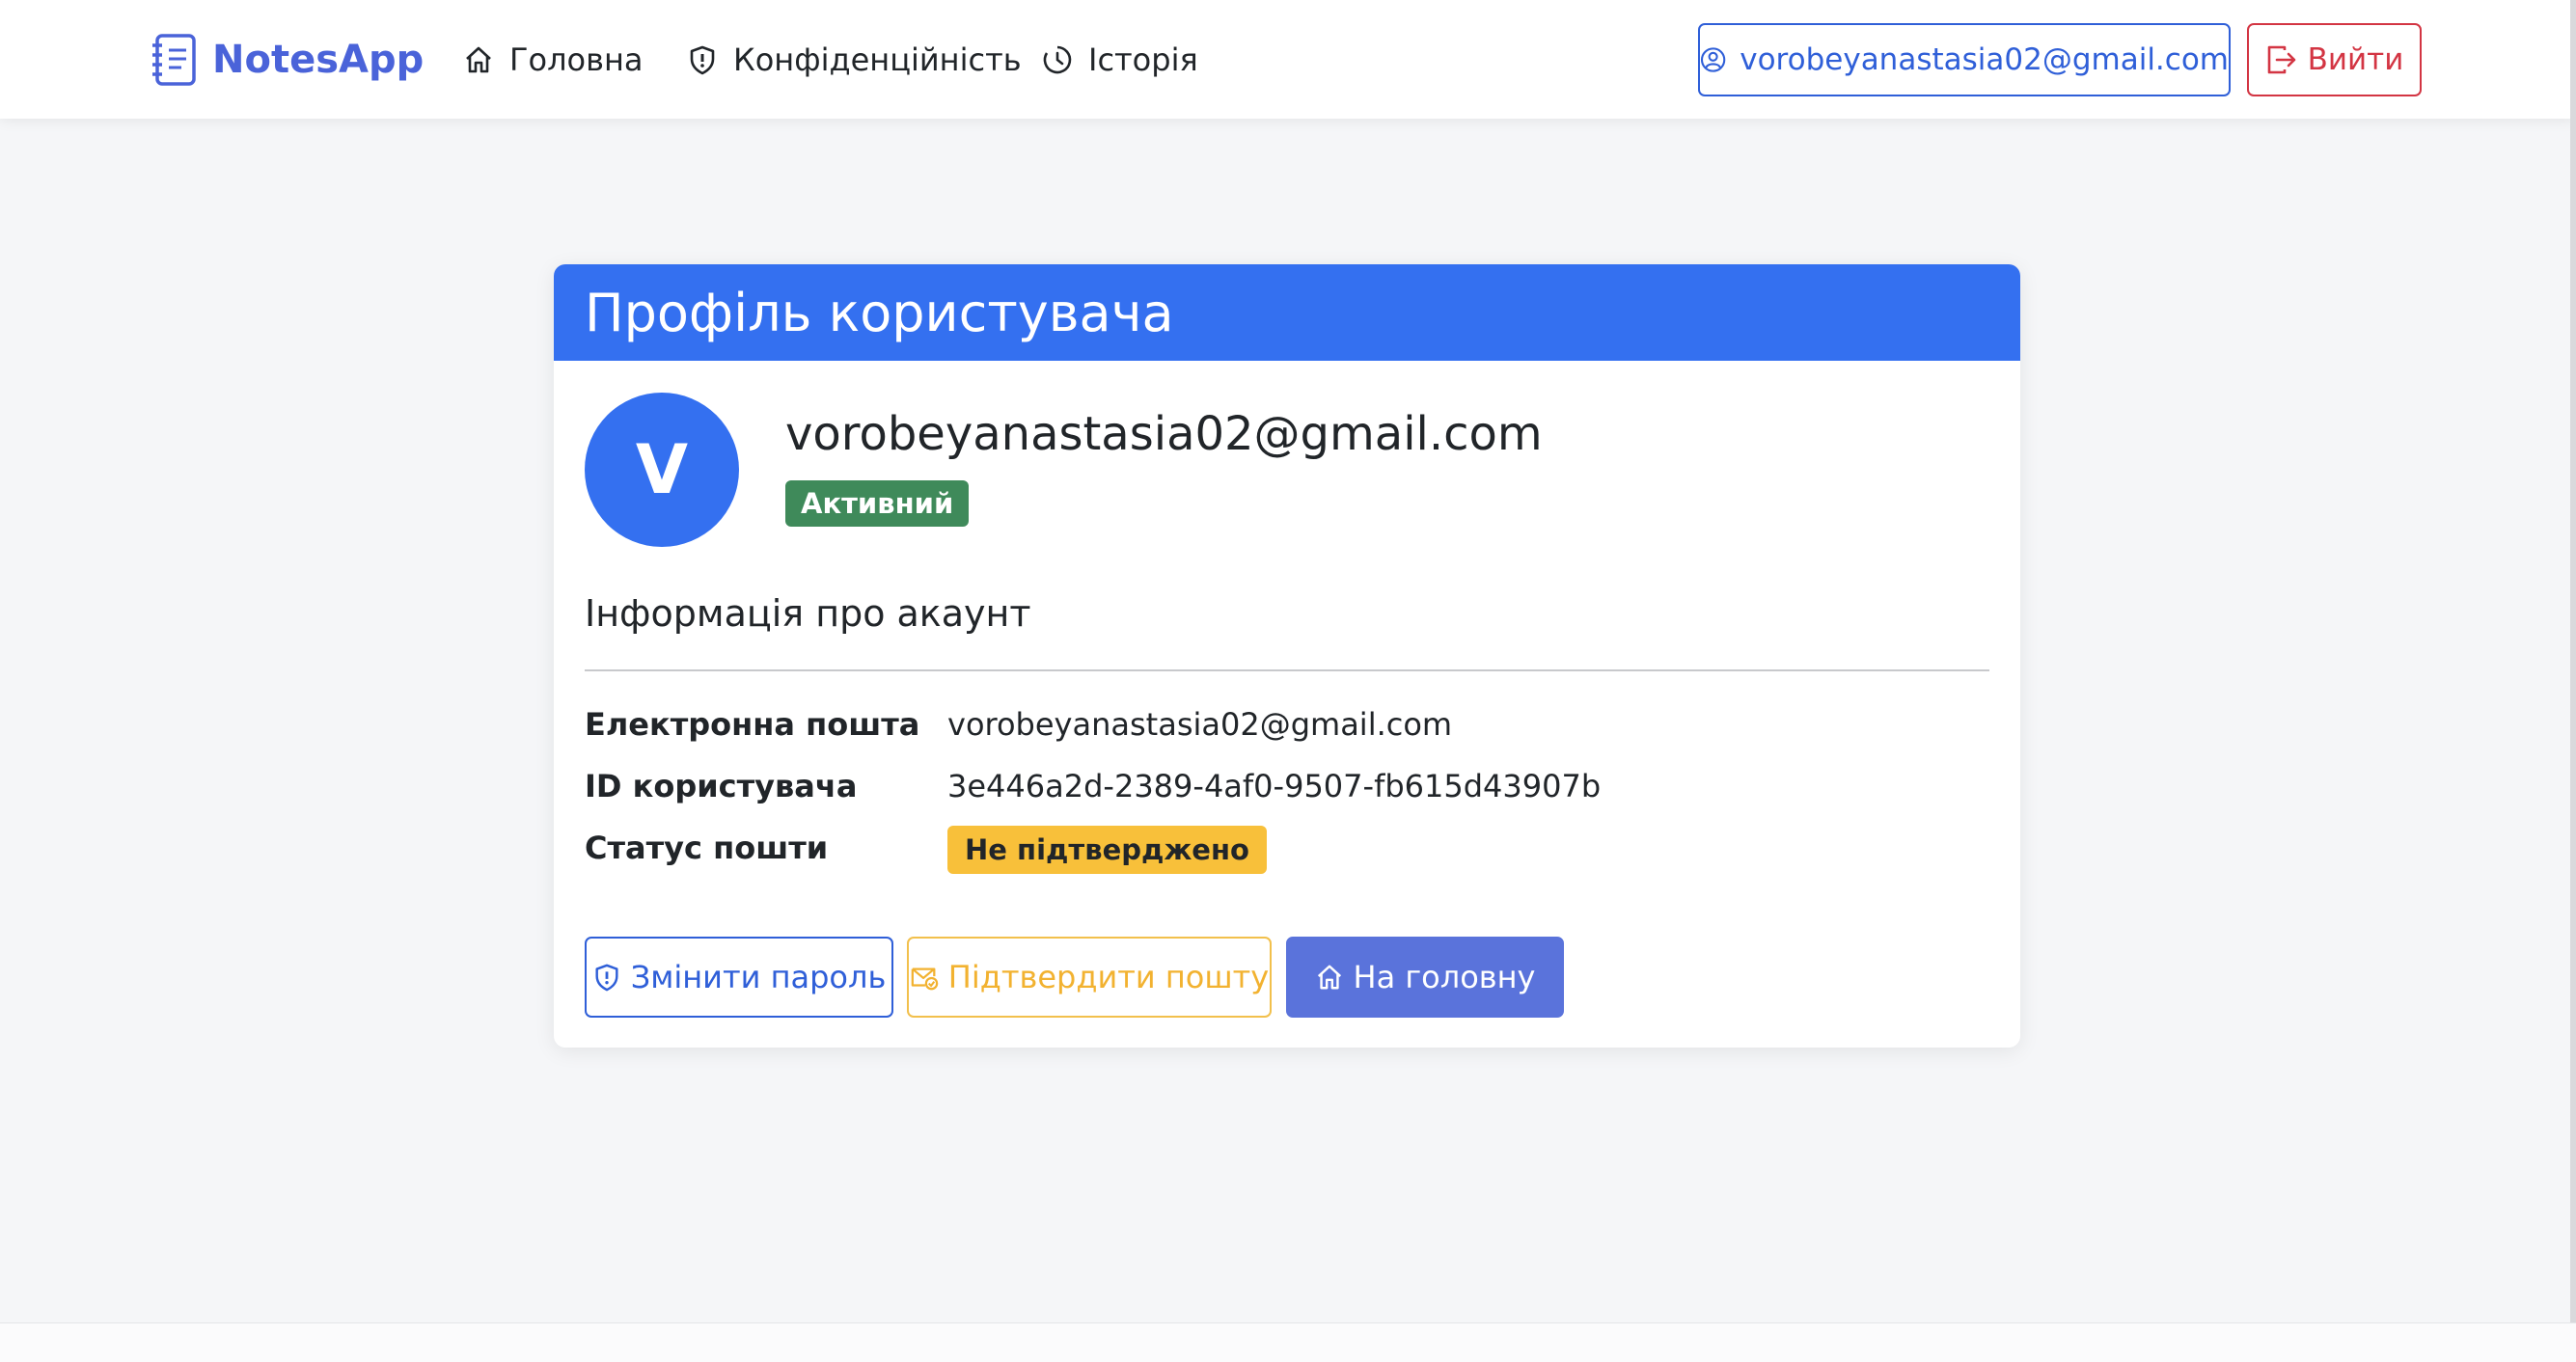 This screenshot has height=1362, width=2576. What do you see at coordinates (1057, 59) in the screenshot?
I see `clock-icon` at bounding box center [1057, 59].